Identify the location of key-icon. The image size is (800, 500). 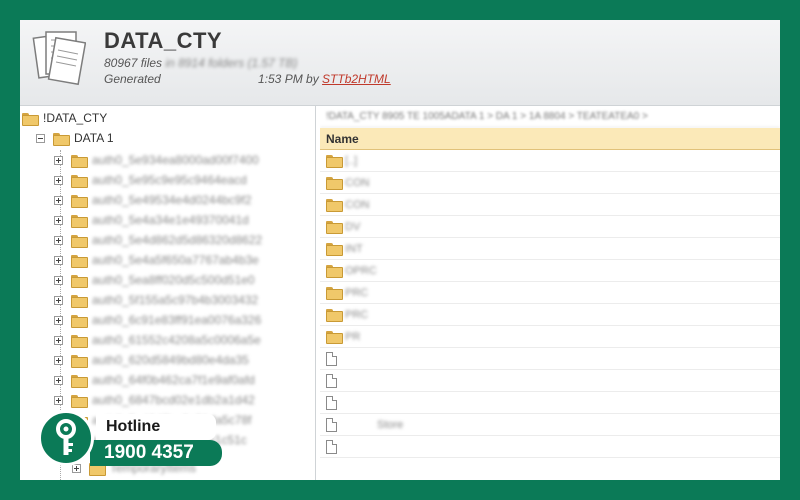
(66, 437).